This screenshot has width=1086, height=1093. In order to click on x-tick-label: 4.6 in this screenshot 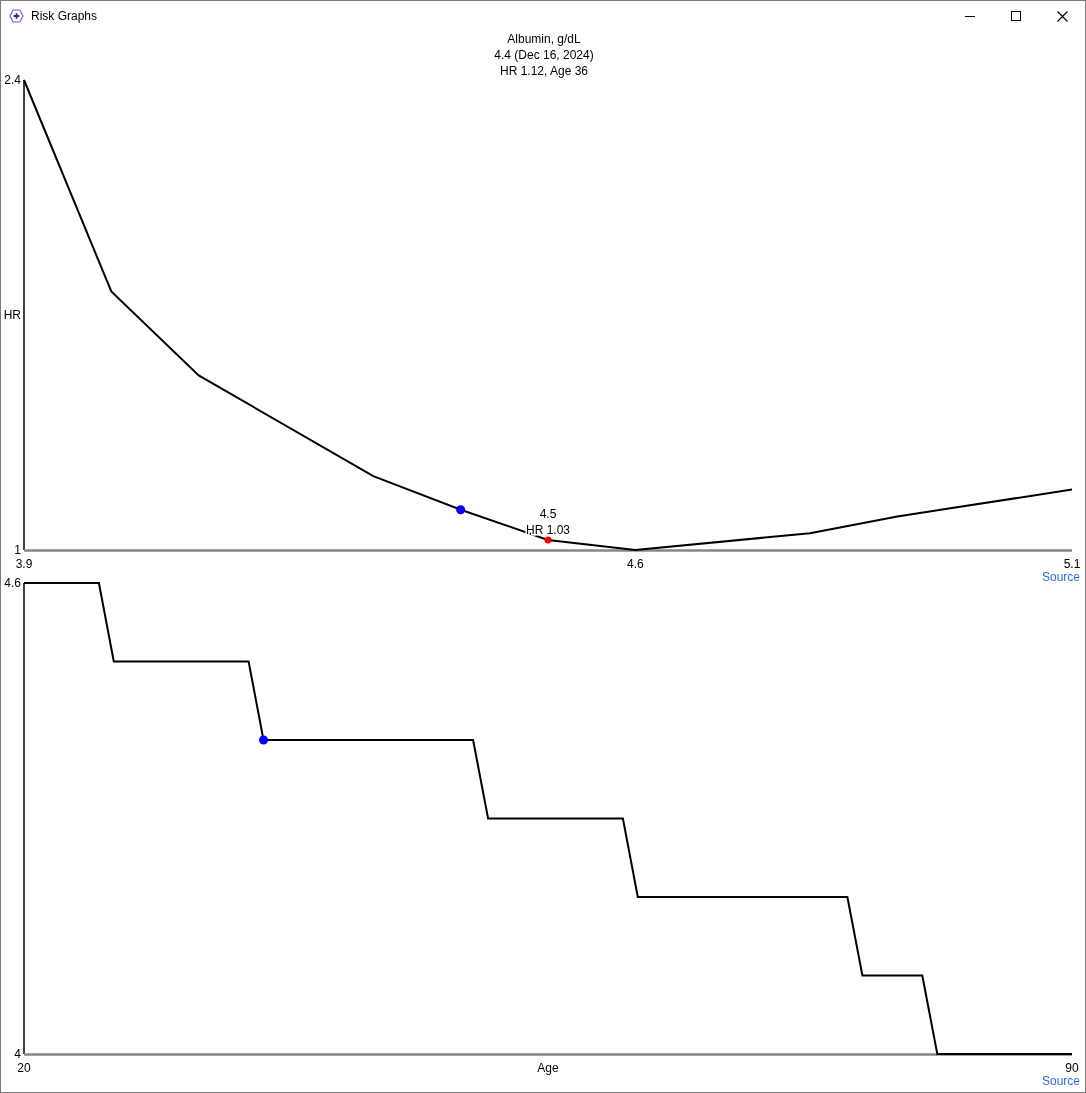, I will do `click(635, 564)`.